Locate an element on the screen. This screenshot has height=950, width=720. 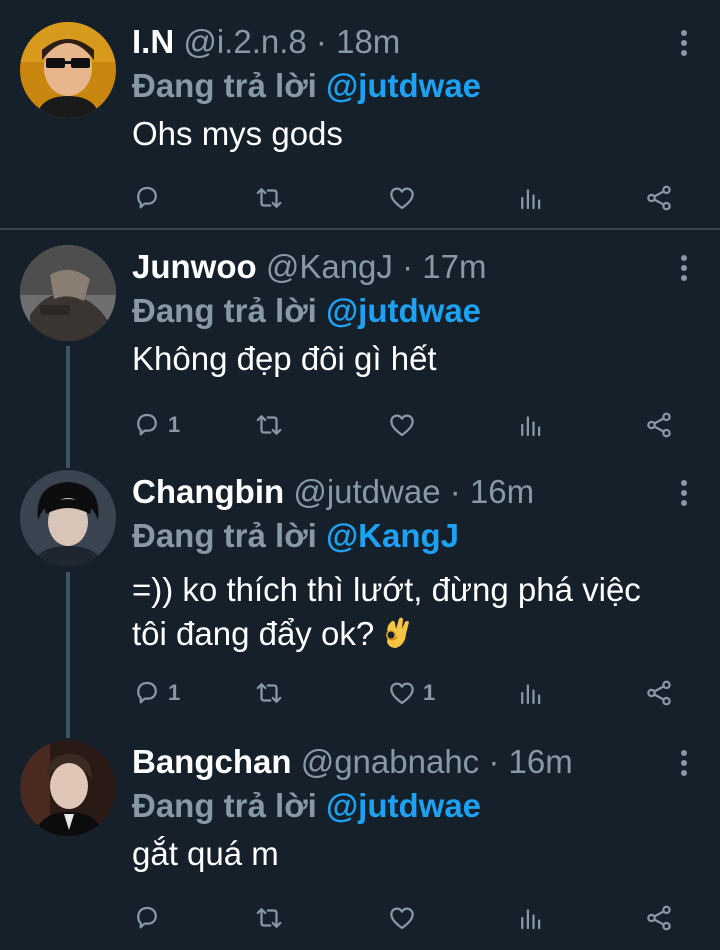
tweet-text-line: tôi đang đẩy ok? is located at coordinates (417, 634).